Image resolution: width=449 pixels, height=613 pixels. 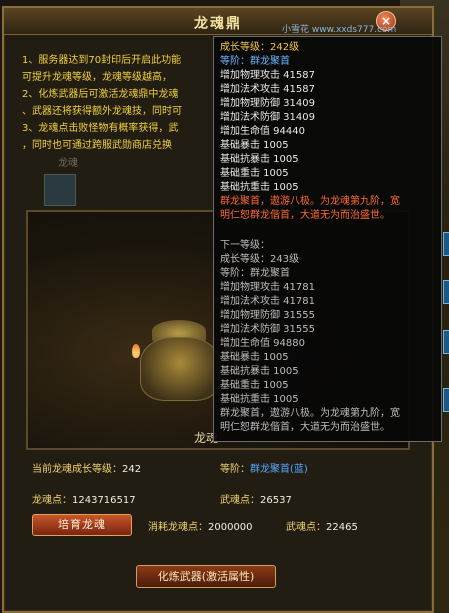 I want to click on dragon-soul-item-icon, so click(x=60, y=190).